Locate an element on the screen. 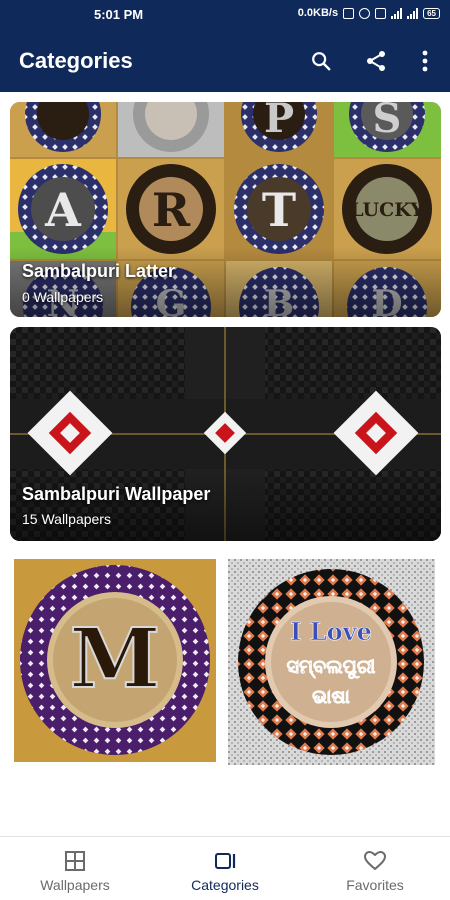  category-count: 15 Wallpapers is located at coordinates (66, 519).